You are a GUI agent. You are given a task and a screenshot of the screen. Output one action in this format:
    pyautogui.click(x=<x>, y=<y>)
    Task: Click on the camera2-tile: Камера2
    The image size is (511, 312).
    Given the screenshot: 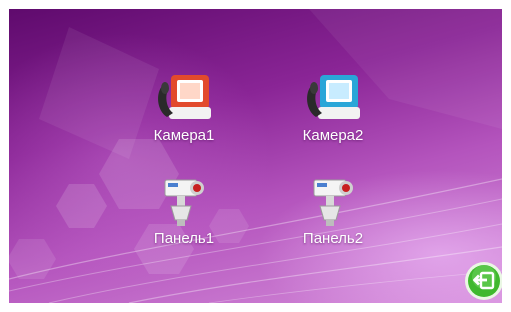 What is the action you would take?
    pyautogui.click(x=333, y=108)
    